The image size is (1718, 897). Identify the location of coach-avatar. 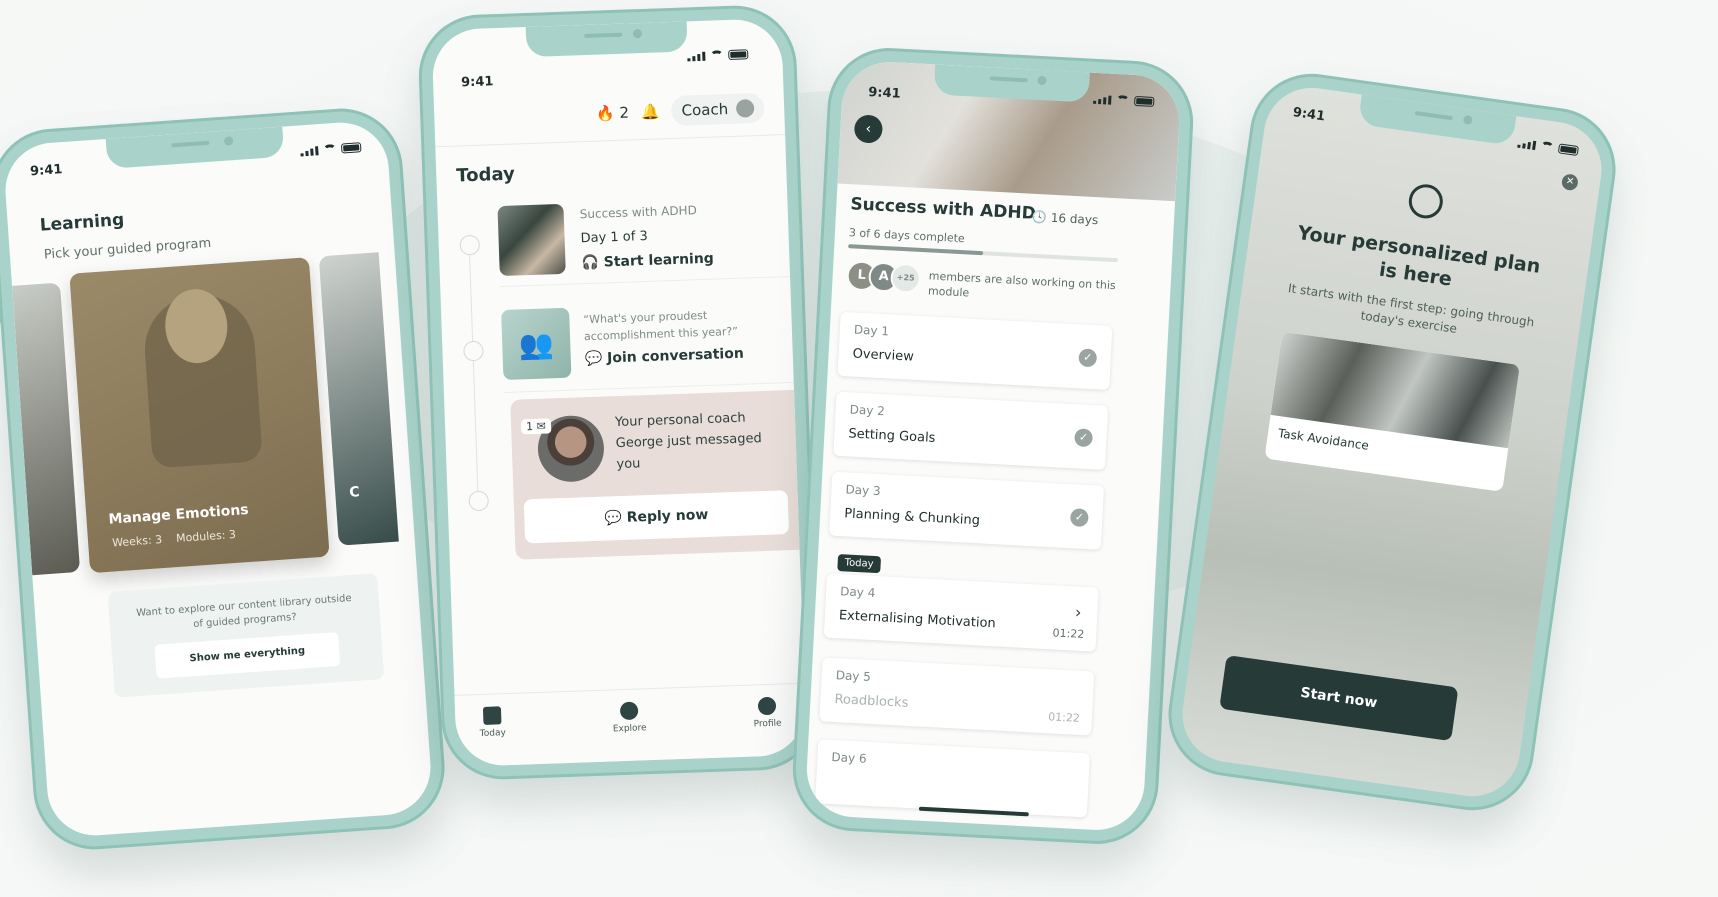
(745, 108).